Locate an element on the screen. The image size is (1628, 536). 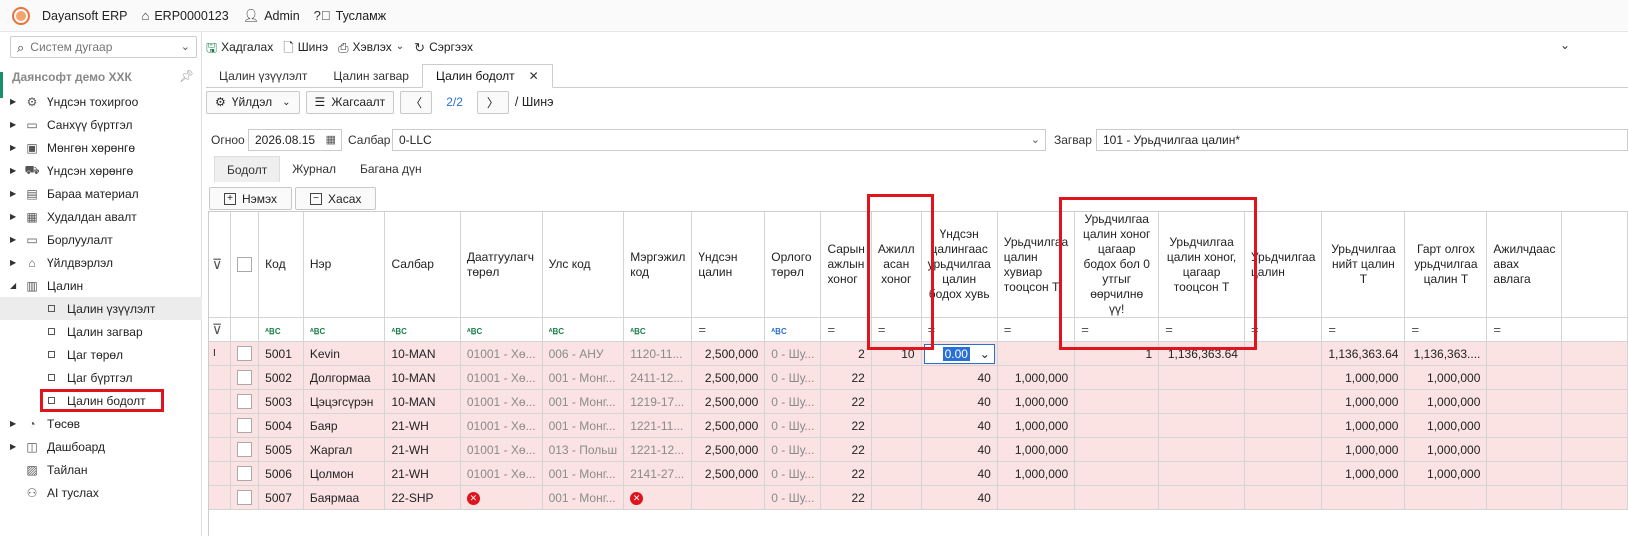
nav-item-settings: ▶ ⚙ Үндсэн тохиргоо is located at coordinates (101, 101).